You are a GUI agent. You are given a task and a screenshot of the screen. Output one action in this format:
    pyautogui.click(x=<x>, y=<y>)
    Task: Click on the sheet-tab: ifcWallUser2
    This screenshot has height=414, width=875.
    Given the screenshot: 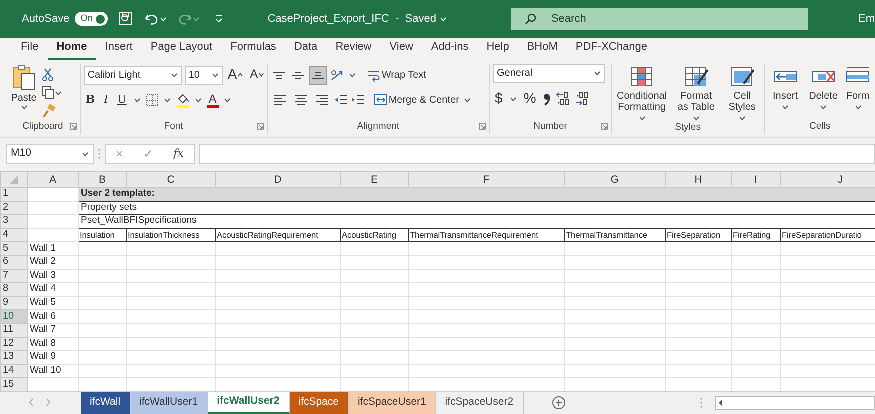 What is the action you would take?
    pyautogui.click(x=249, y=403)
    